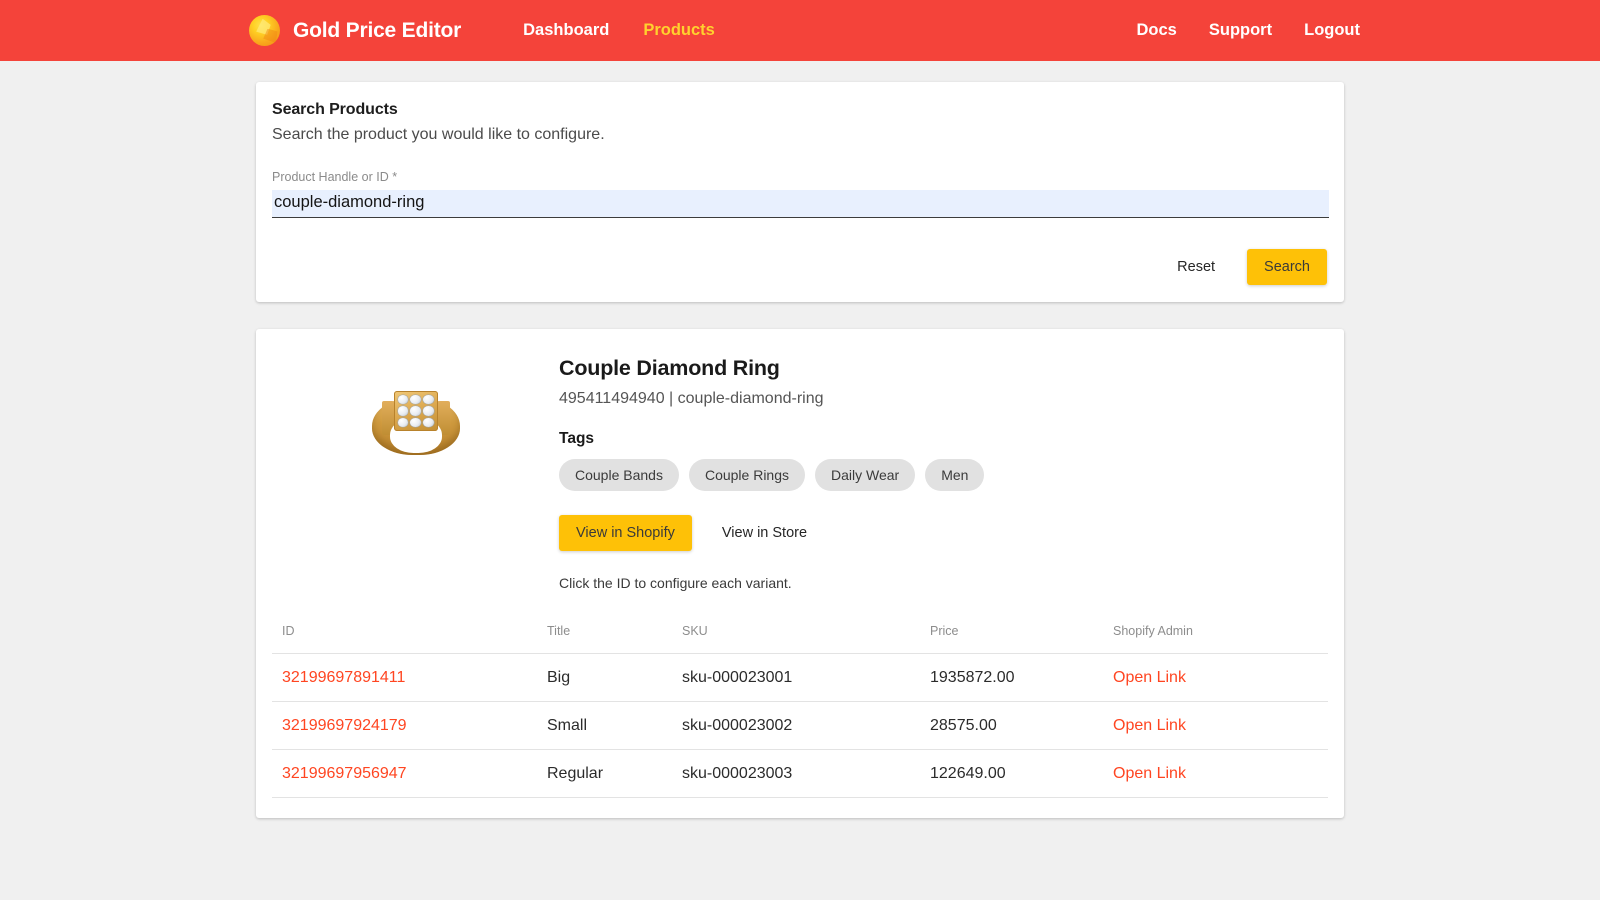 The width and height of the screenshot is (1600, 900). What do you see at coordinates (1240, 30) in the screenshot?
I see `nav-link-support: Support` at bounding box center [1240, 30].